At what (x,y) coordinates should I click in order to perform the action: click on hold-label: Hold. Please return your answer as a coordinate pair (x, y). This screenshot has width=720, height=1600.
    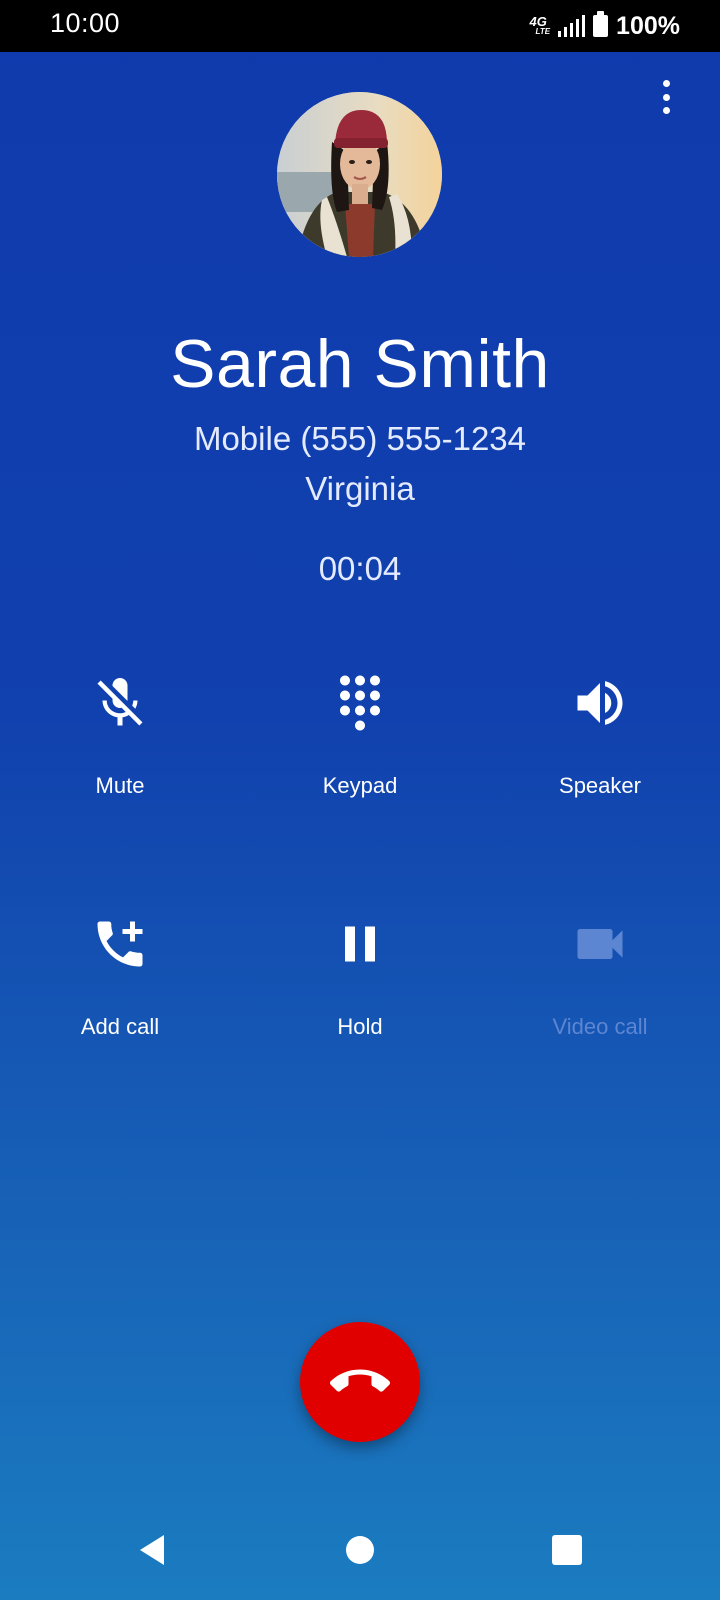
    Looking at the image, I should click on (360, 1026).